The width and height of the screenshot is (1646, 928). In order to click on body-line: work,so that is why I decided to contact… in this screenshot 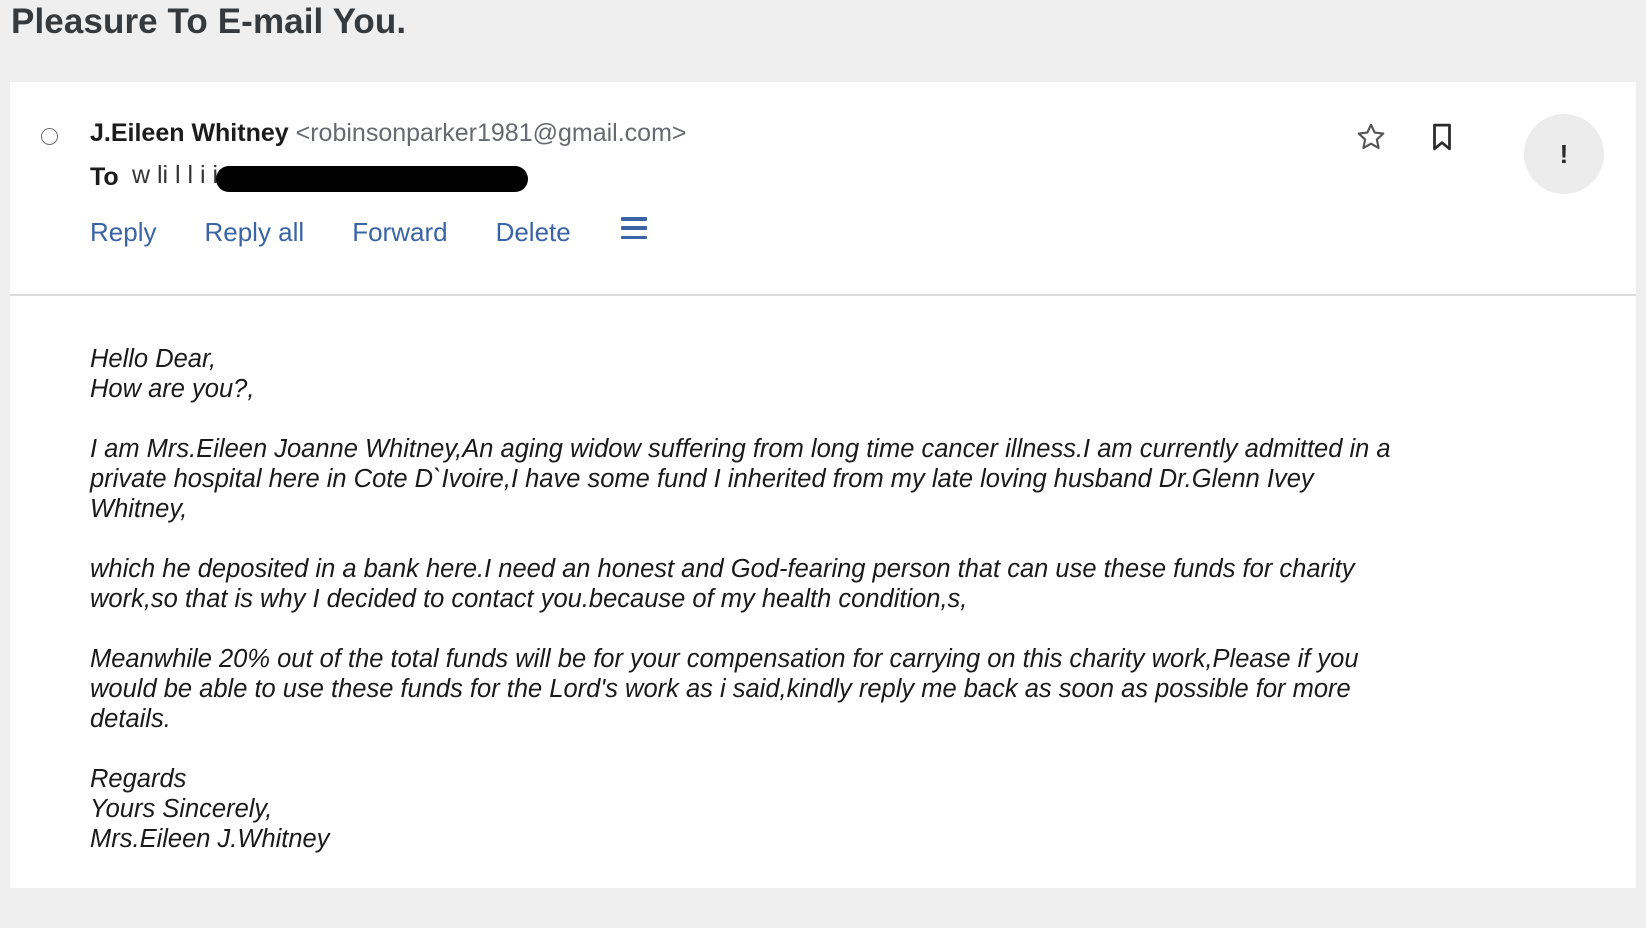, I will do `click(529, 599)`.